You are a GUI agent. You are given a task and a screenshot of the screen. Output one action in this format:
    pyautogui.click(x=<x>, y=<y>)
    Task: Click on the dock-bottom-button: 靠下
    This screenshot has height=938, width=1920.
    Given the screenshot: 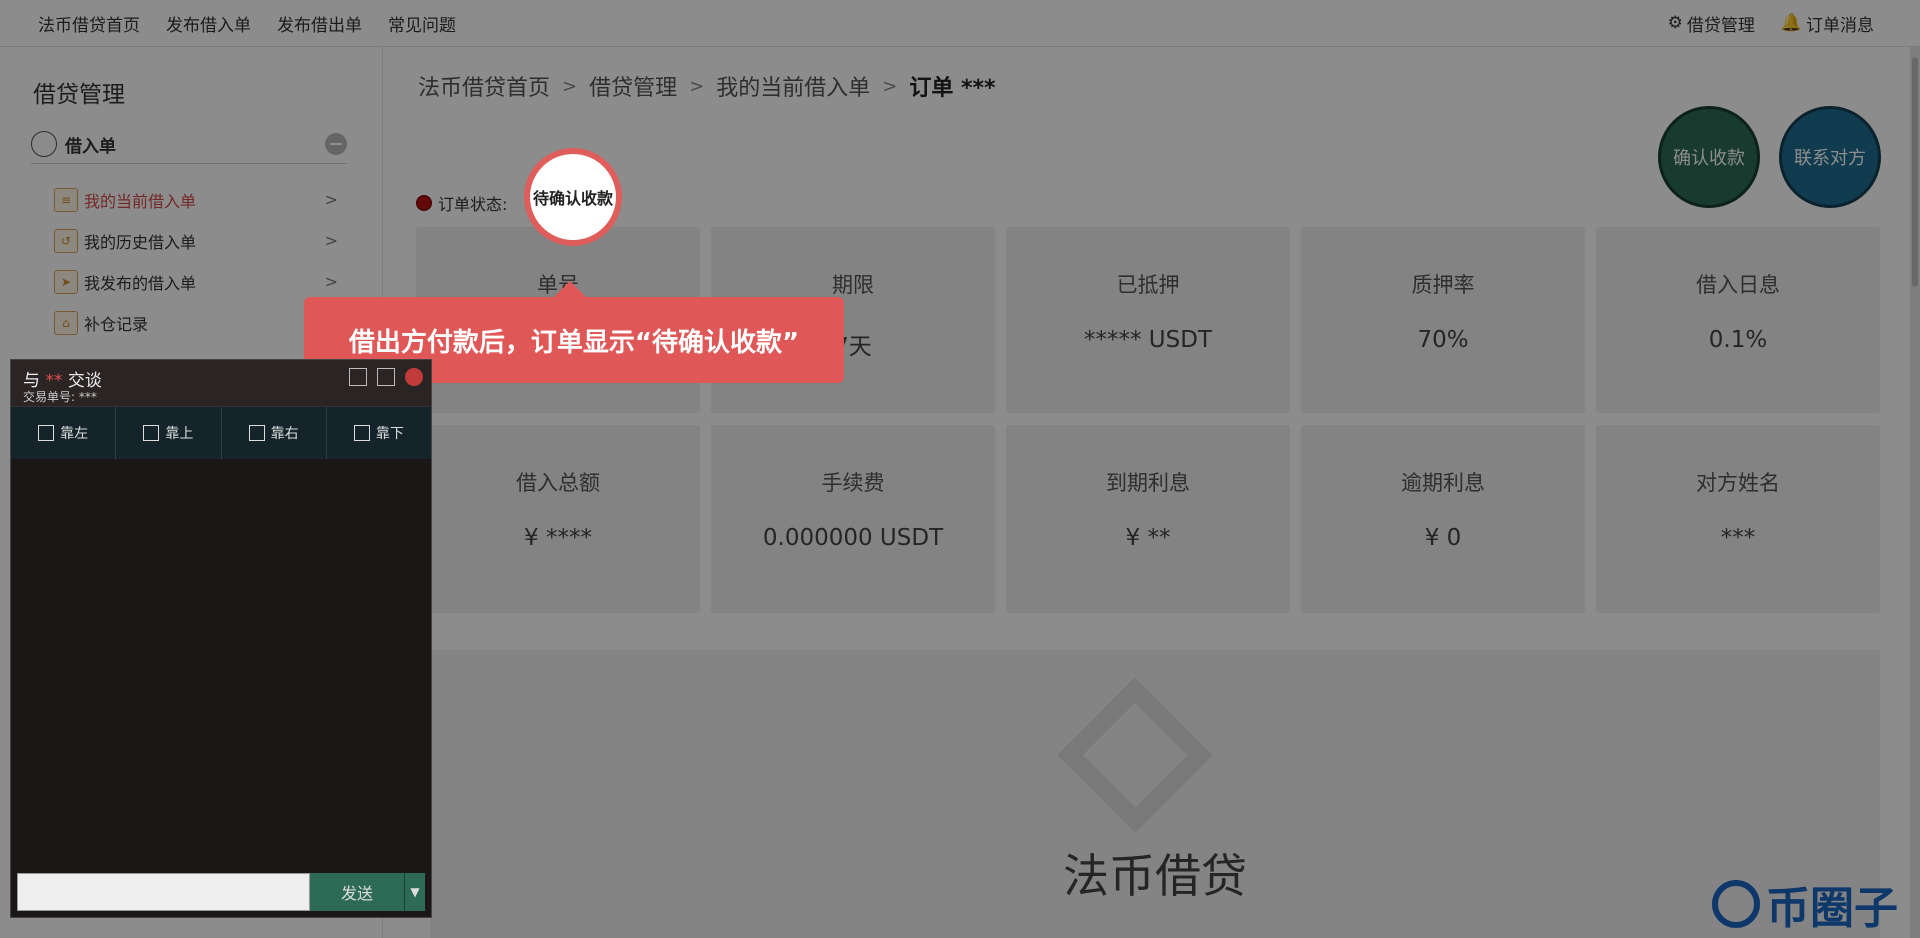 What is the action you would take?
    pyautogui.click(x=379, y=433)
    